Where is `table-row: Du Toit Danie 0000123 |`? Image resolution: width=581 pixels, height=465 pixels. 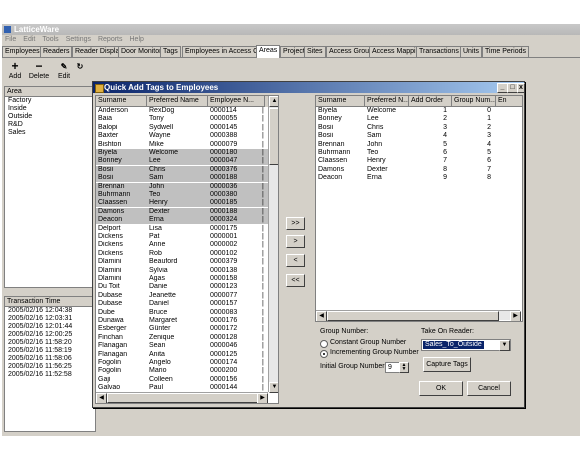
table-row: Du Toit Danie 0000123 | is located at coordinates (182, 287).